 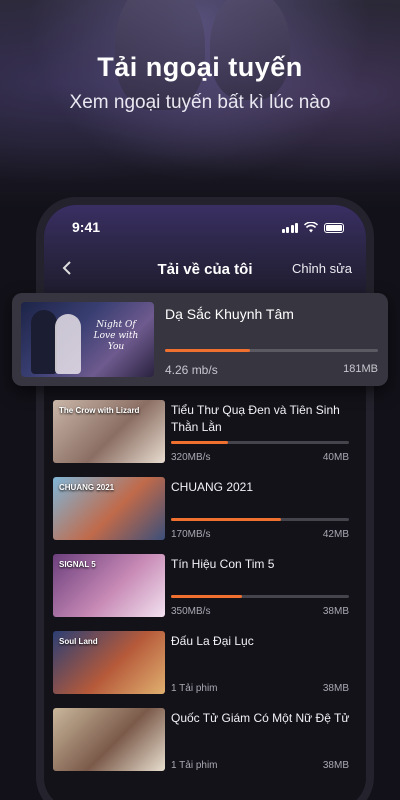 What do you see at coordinates (191, 370) in the screenshot?
I see `featured-speed: 4.26 mb/s` at bounding box center [191, 370].